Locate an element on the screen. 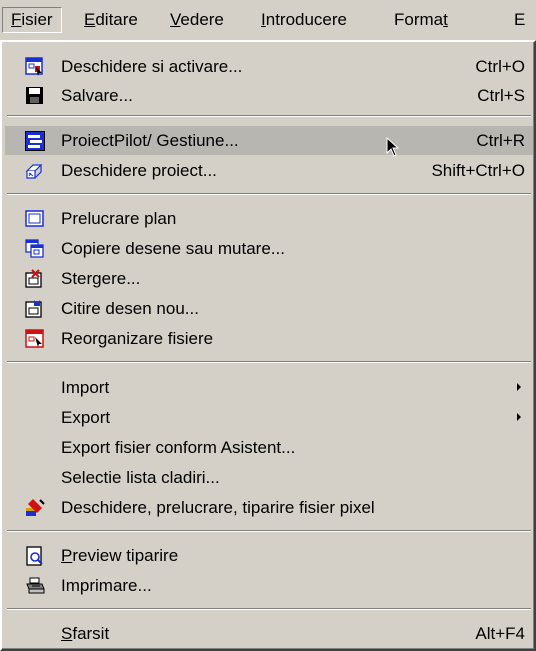 The image size is (536, 651). menu-item-label: Preview tiparire is located at coordinates (119, 555).